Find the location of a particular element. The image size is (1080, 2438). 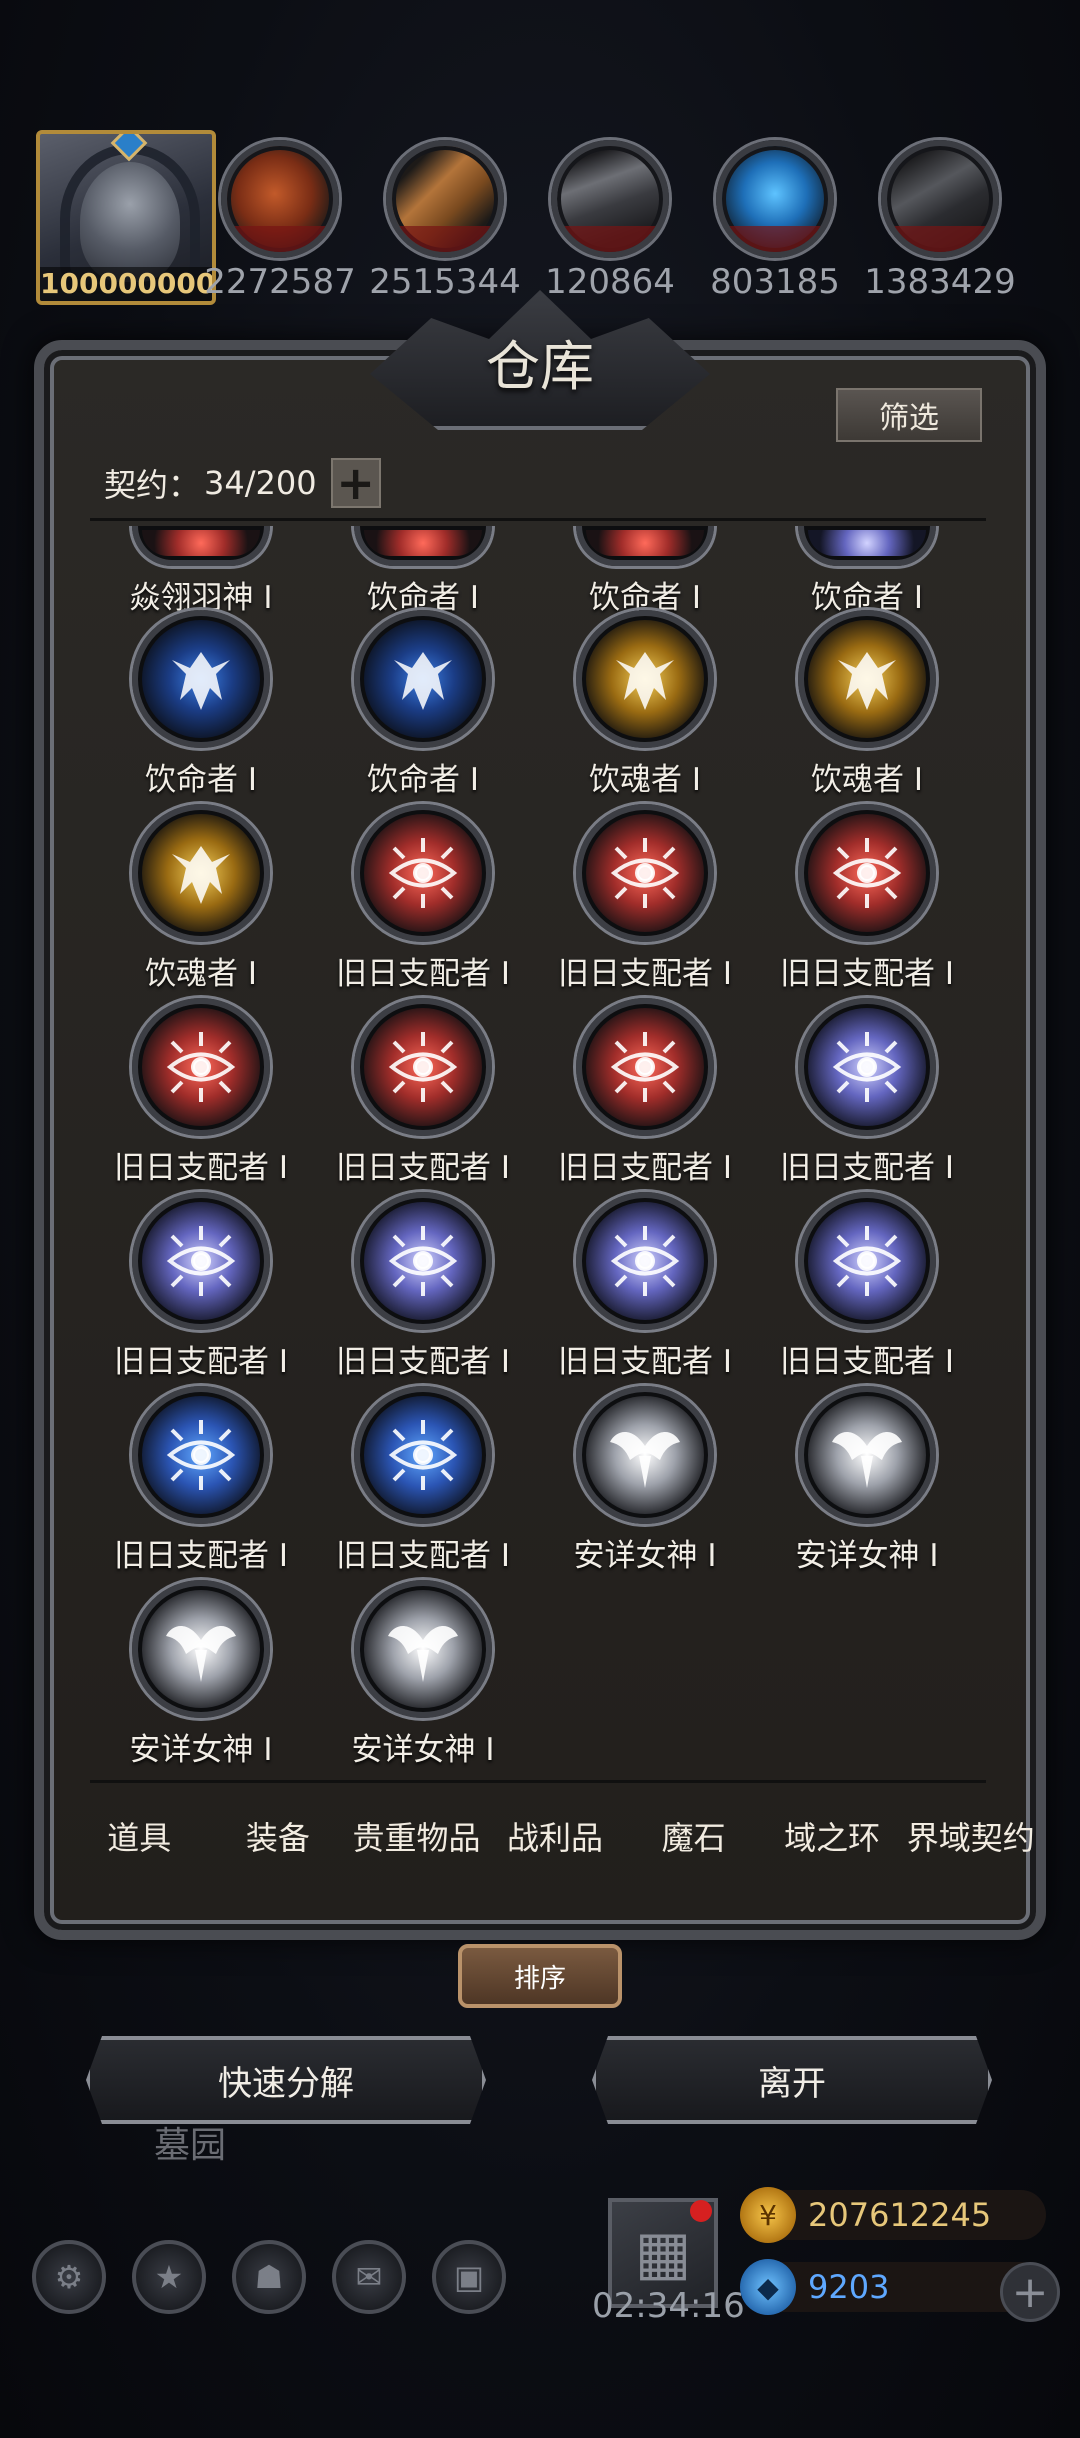

stone-icon is located at coordinates (940, 199).